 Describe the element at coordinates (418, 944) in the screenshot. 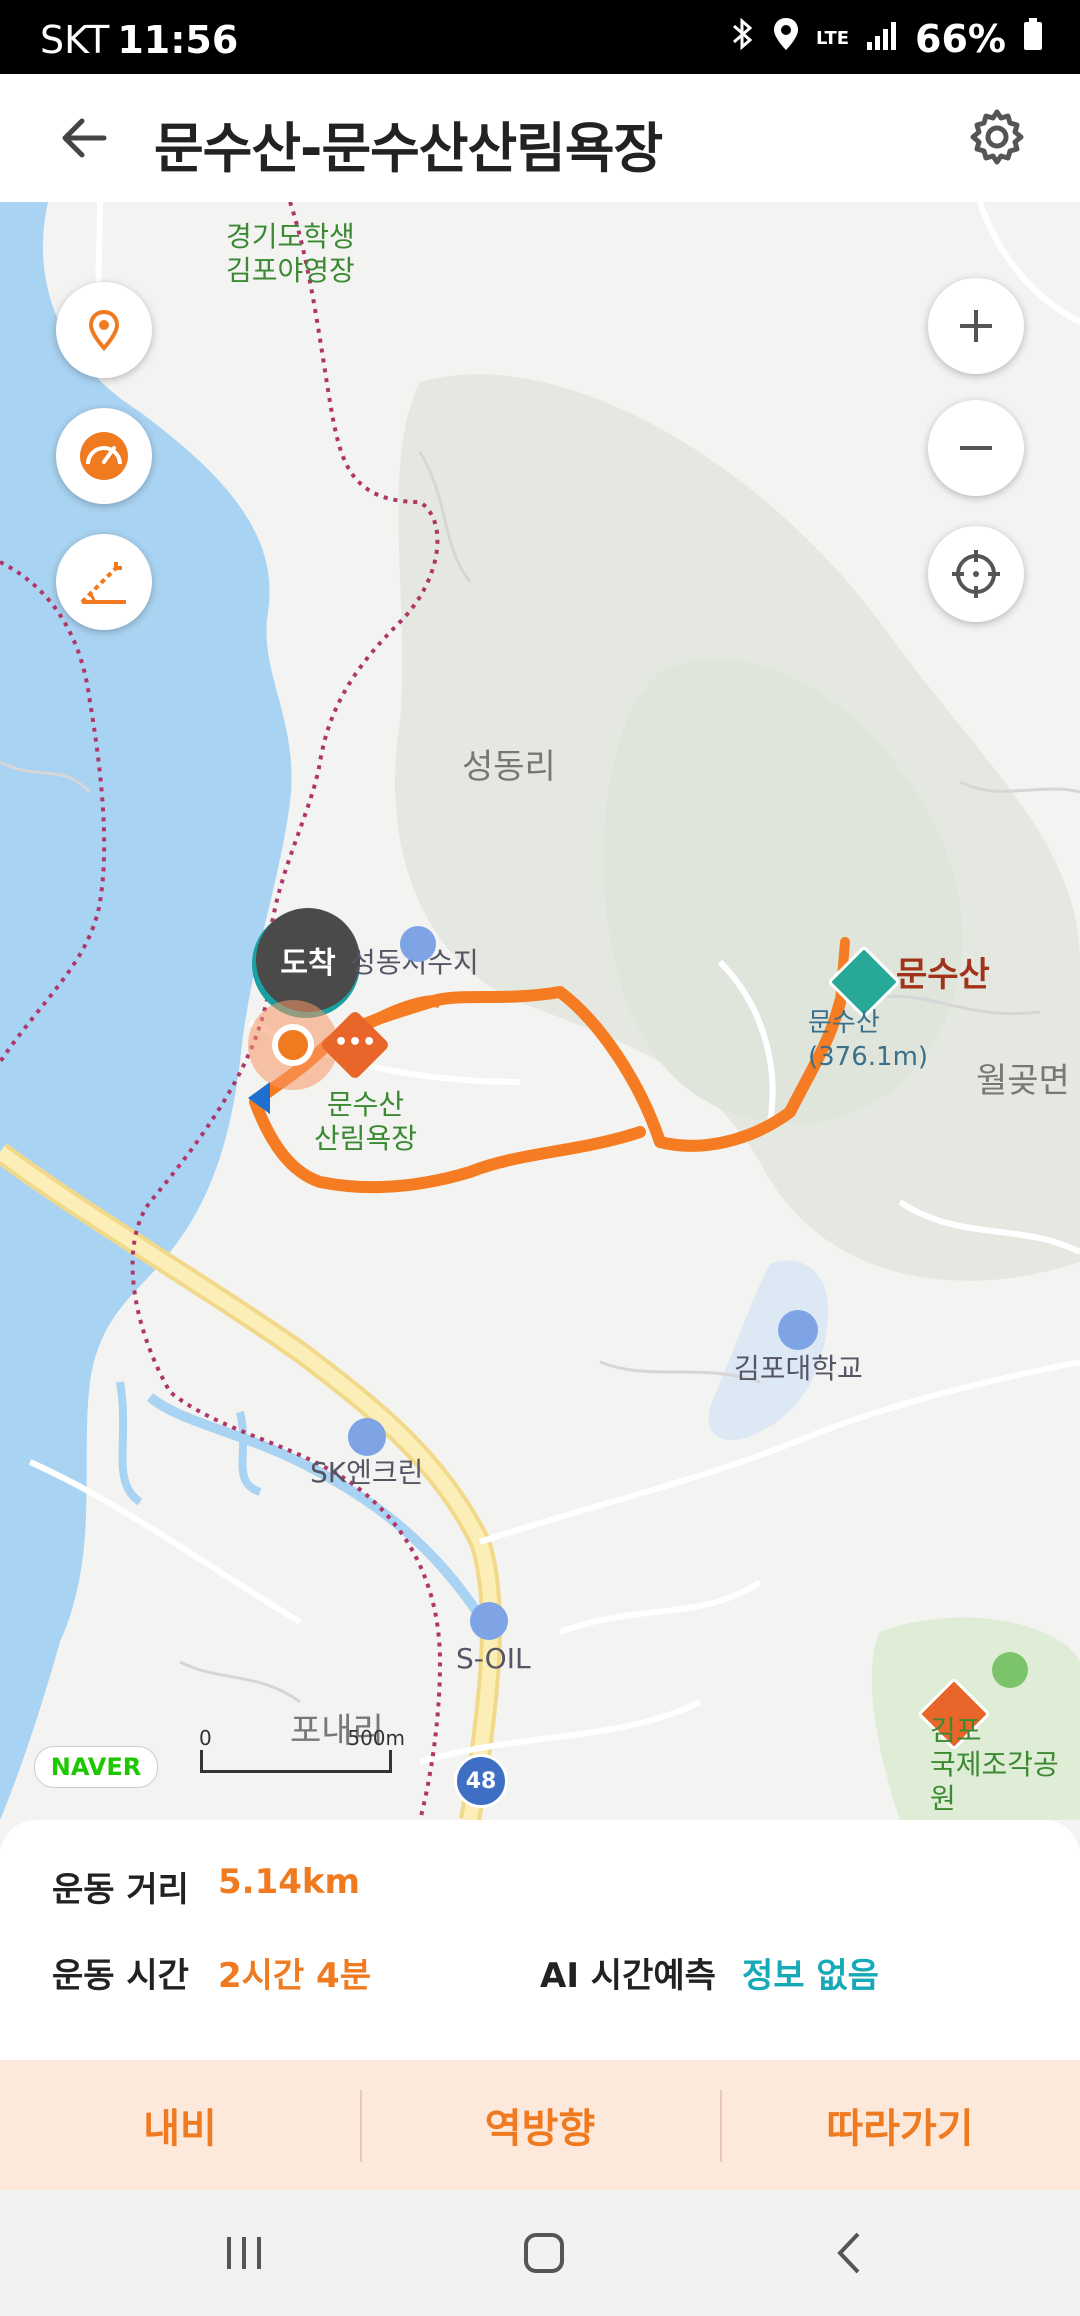

I see `reservoir-icon` at that location.